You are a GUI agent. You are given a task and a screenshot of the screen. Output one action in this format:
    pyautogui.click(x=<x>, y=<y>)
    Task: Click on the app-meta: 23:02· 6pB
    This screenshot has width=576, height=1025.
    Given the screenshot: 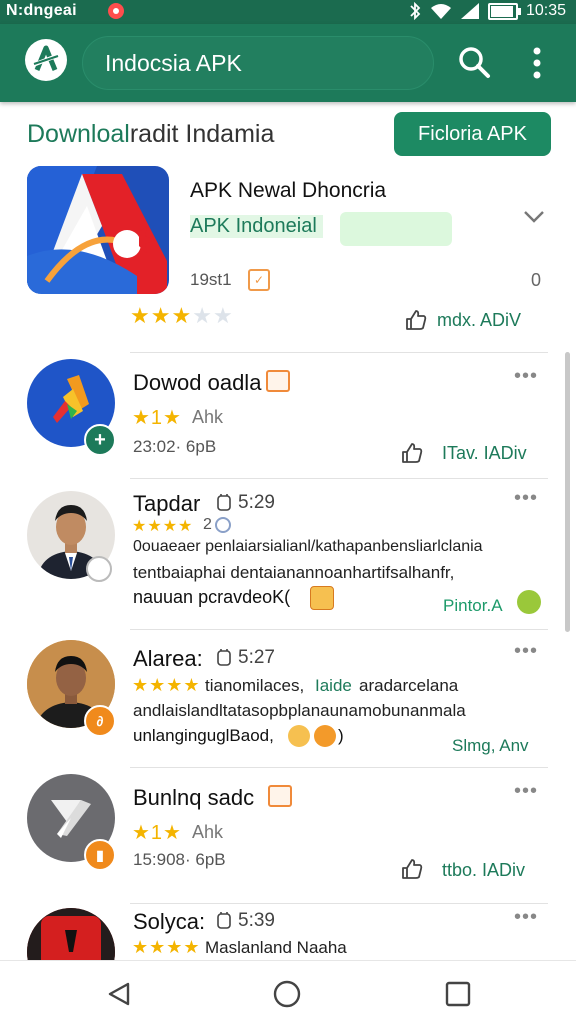 What is the action you would take?
    pyautogui.click(x=175, y=446)
    